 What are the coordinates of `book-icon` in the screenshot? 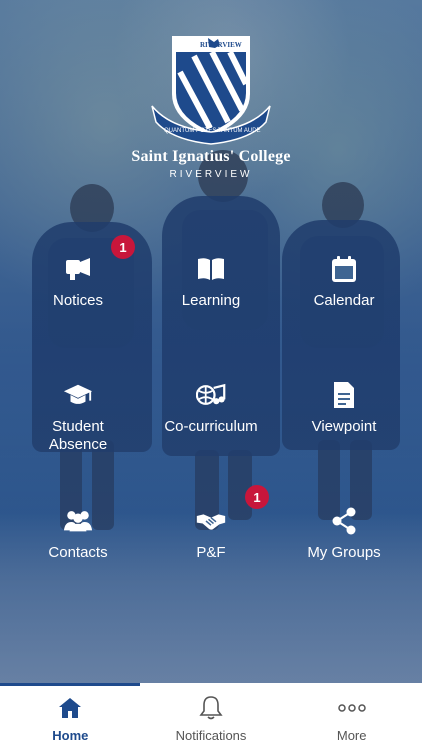 It's located at (211, 269).